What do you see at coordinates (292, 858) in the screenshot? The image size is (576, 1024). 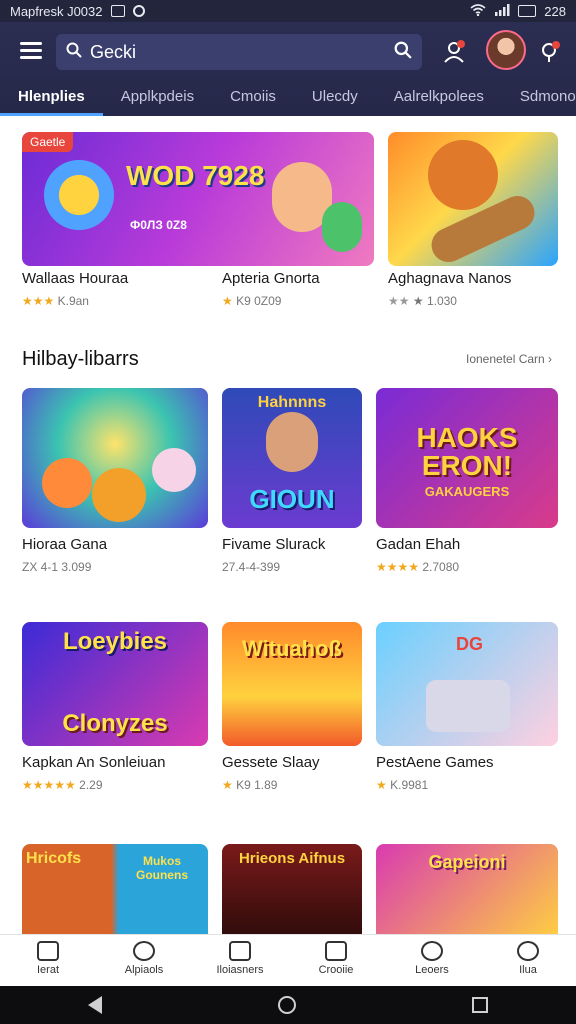 I see `game-art-text-7: Hrieons Aifnus` at bounding box center [292, 858].